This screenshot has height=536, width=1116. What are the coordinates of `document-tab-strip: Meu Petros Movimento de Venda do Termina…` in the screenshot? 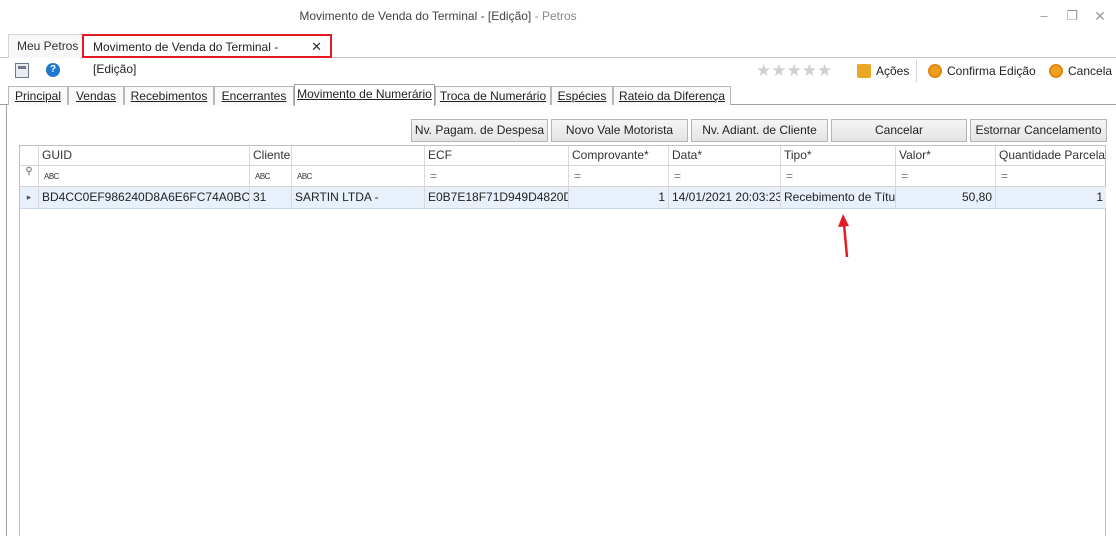 It's located at (558, 55).